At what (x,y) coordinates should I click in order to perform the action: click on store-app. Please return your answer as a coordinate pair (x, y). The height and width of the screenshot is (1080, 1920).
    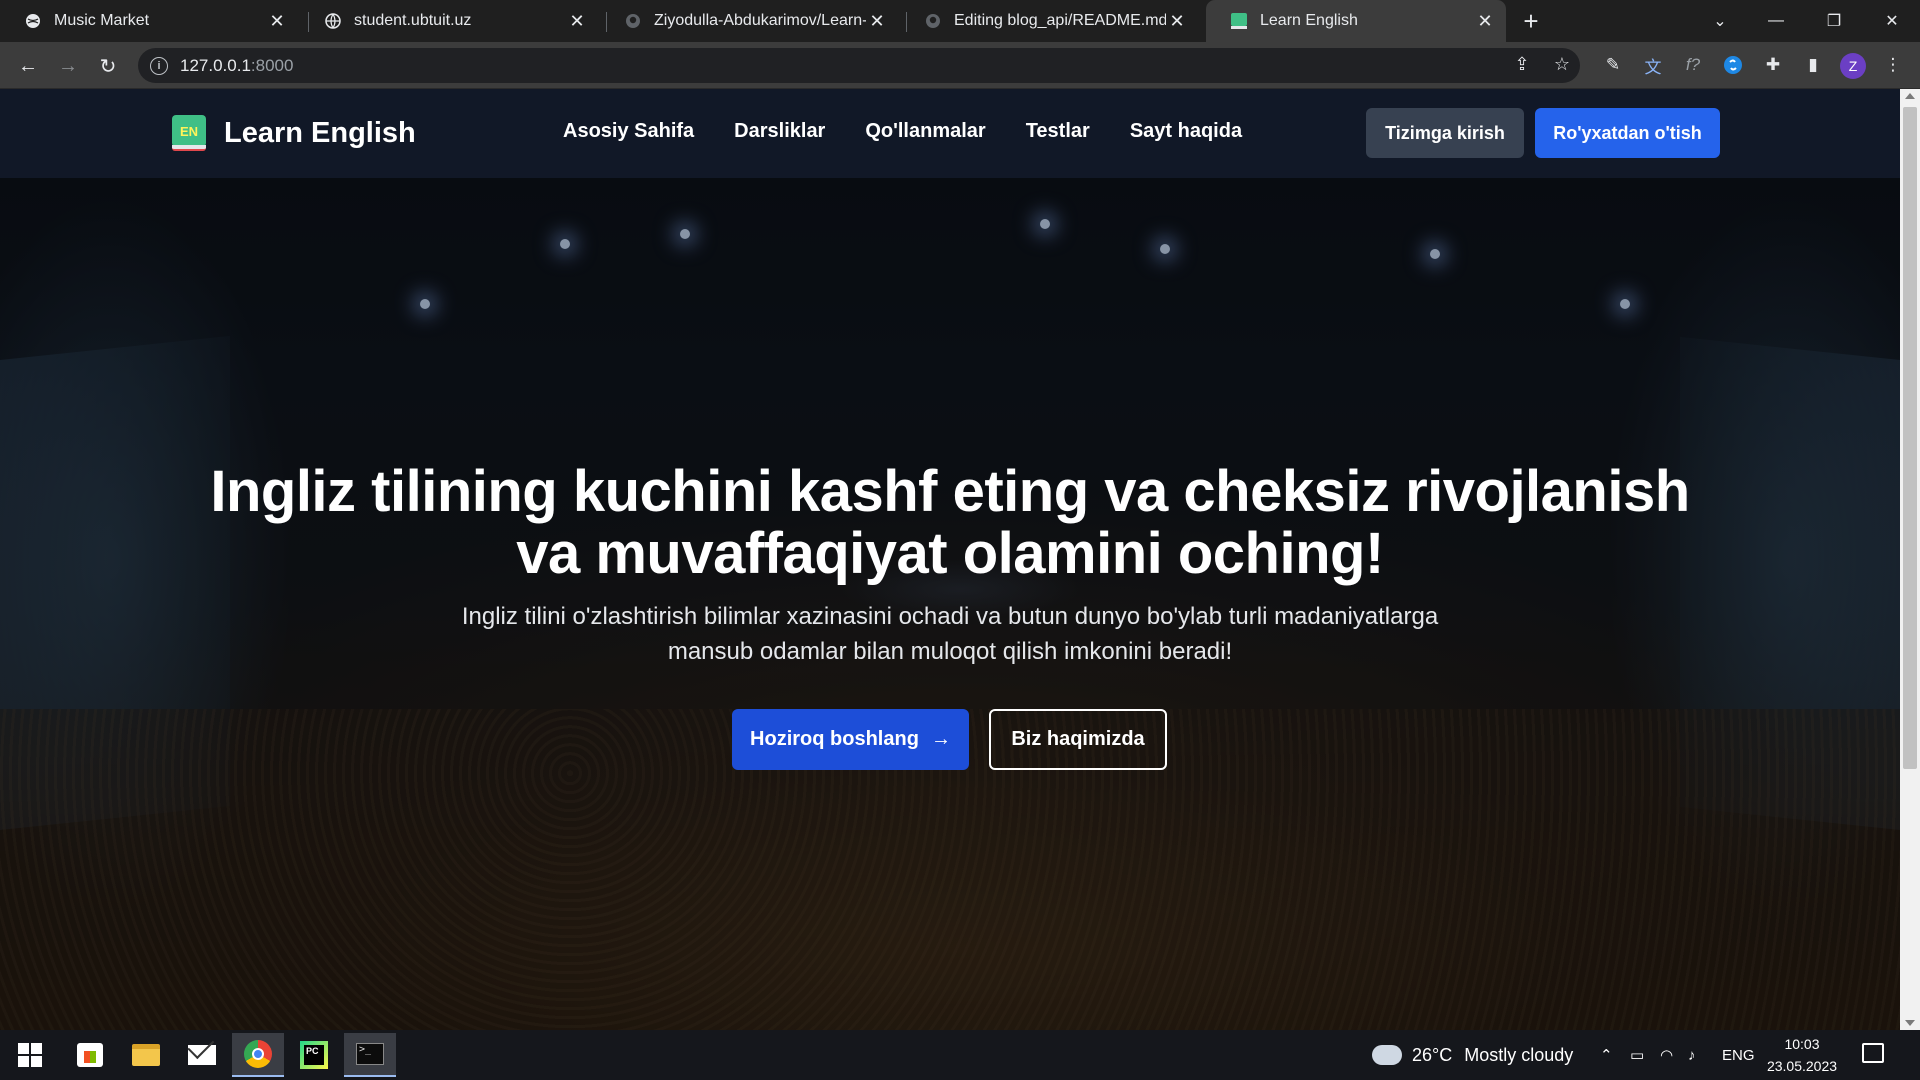
    Looking at the image, I should click on (90, 1055).